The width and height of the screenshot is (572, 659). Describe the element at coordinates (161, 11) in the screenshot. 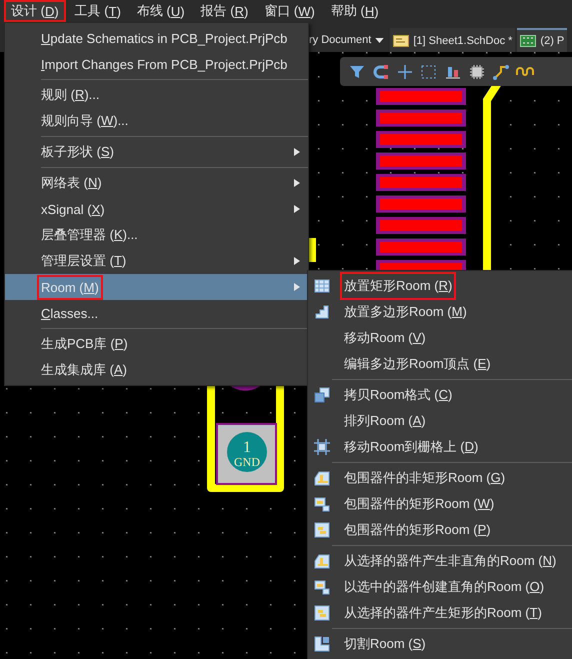

I see `menu-bar-item: 布线 (U)` at that location.